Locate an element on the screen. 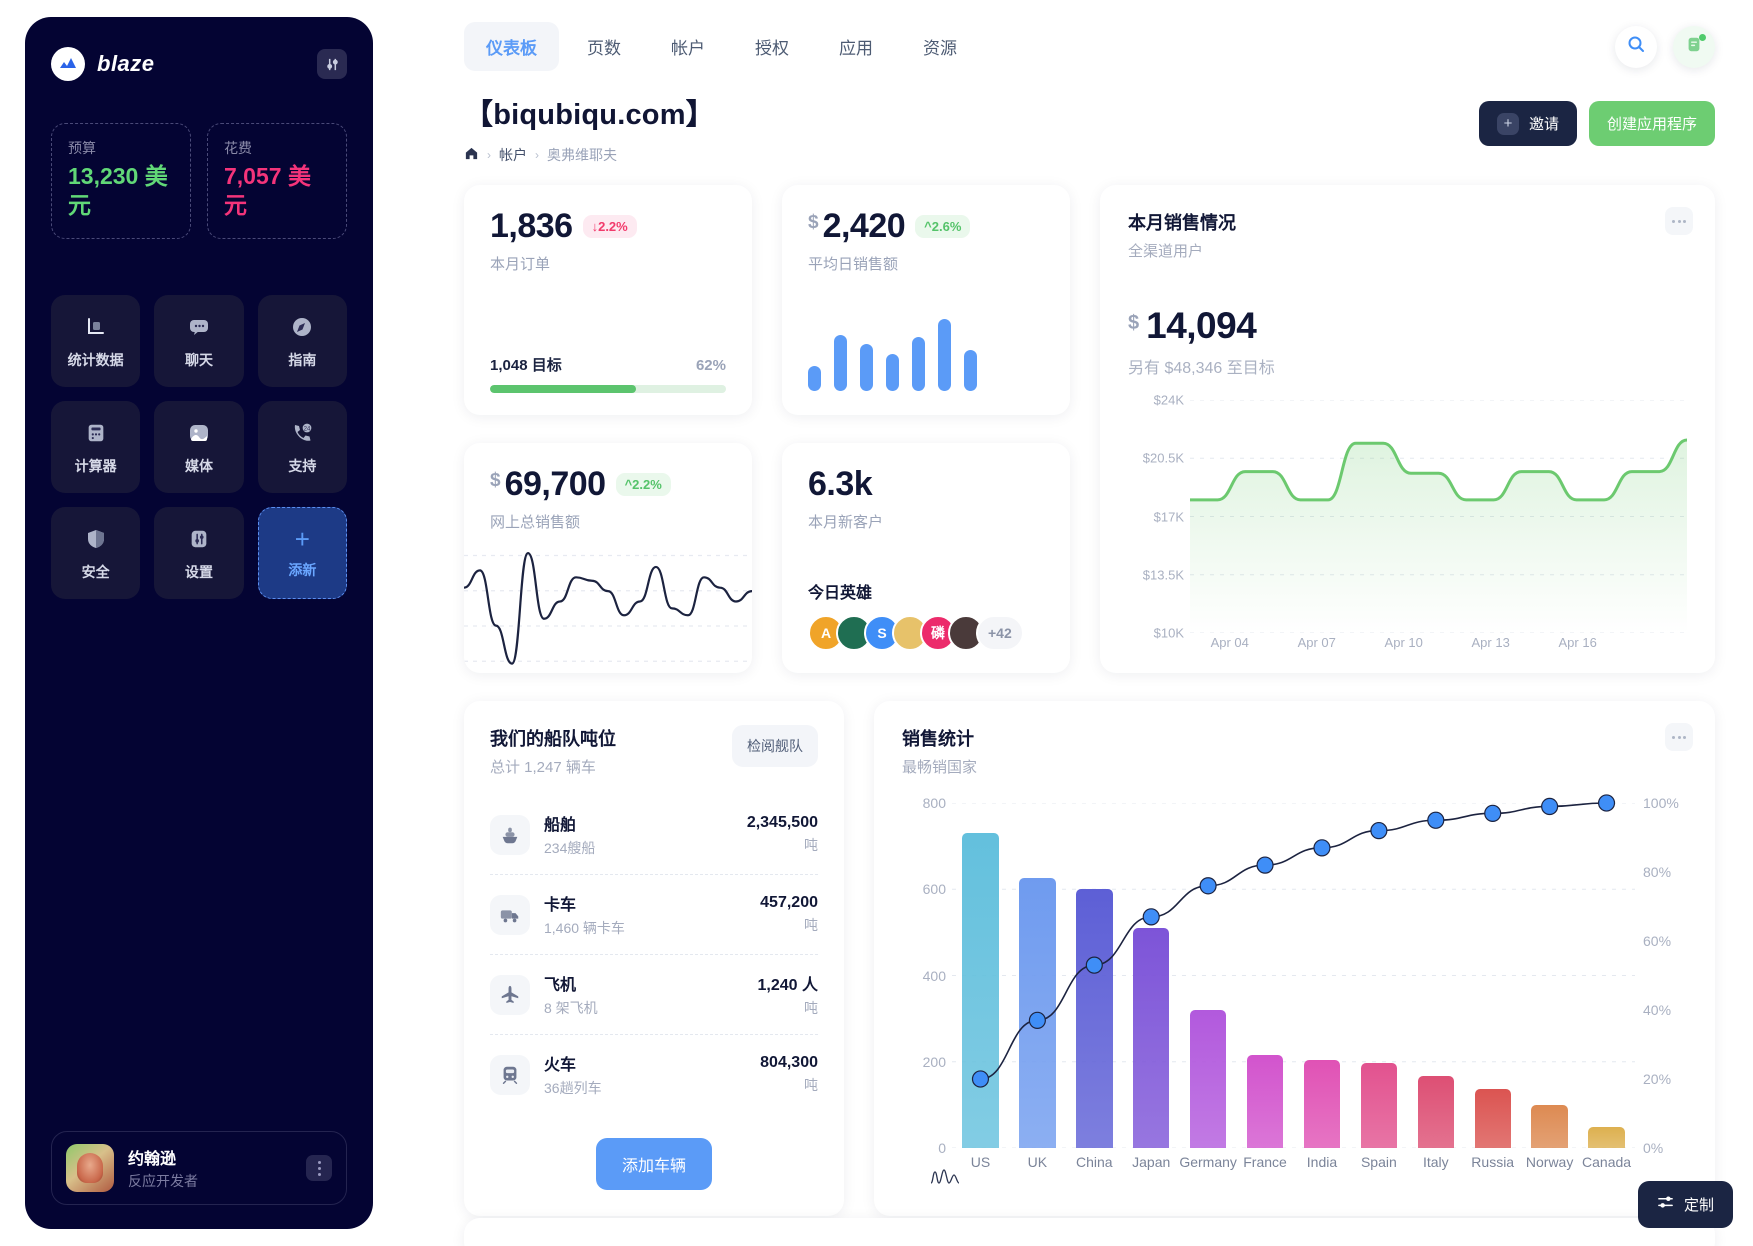 Image resolution: width=1753 pixels, height=1246 pixels. kpi-change-badge: ^2.2% is located at coordinates (643, 484).